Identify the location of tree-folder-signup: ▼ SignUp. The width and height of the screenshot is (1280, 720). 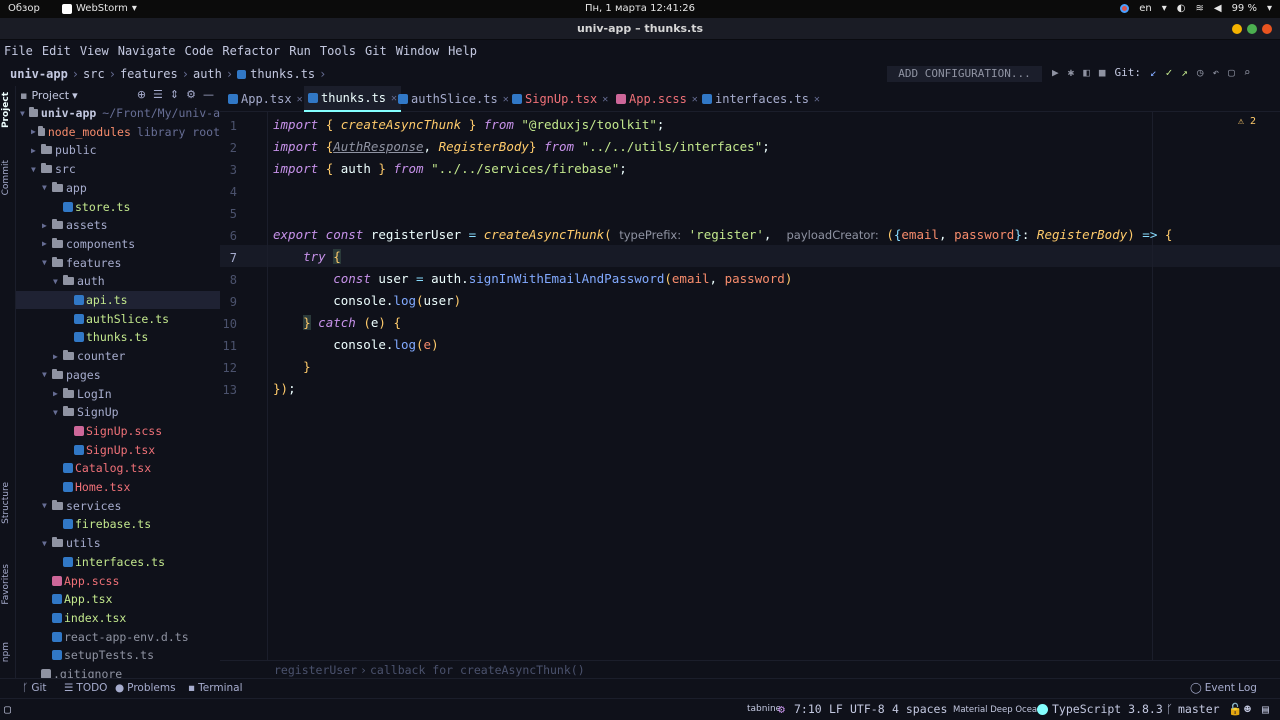
(118, 412).